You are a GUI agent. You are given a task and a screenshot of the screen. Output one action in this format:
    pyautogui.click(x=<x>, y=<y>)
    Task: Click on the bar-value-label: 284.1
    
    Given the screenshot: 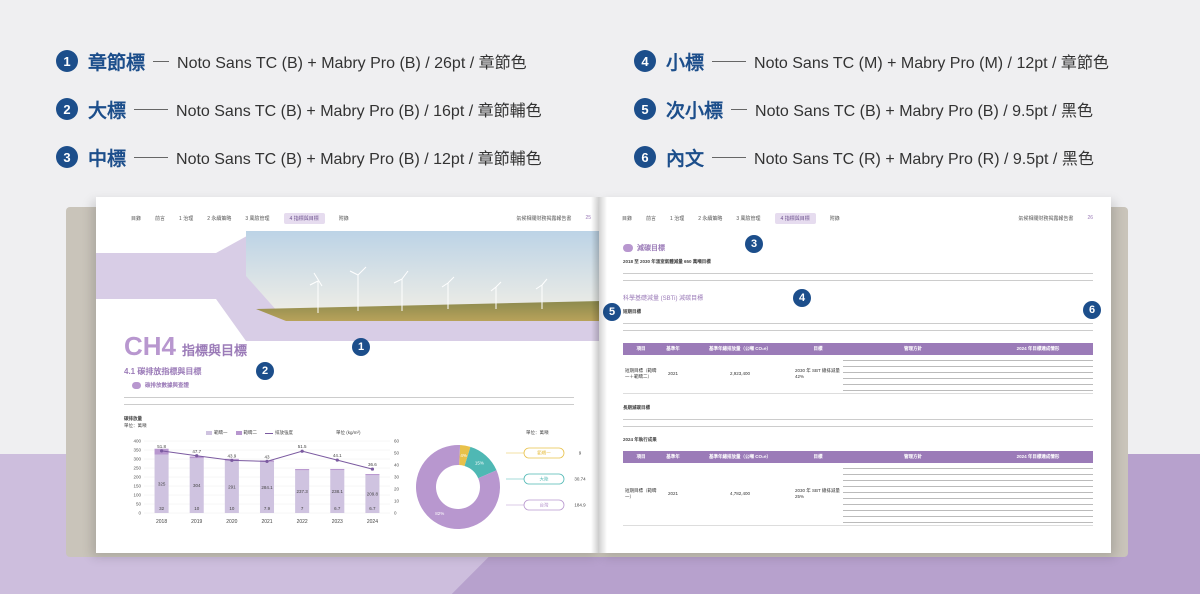 What is the action you would take?
    pyautogui.click(x=267, y=487)
    